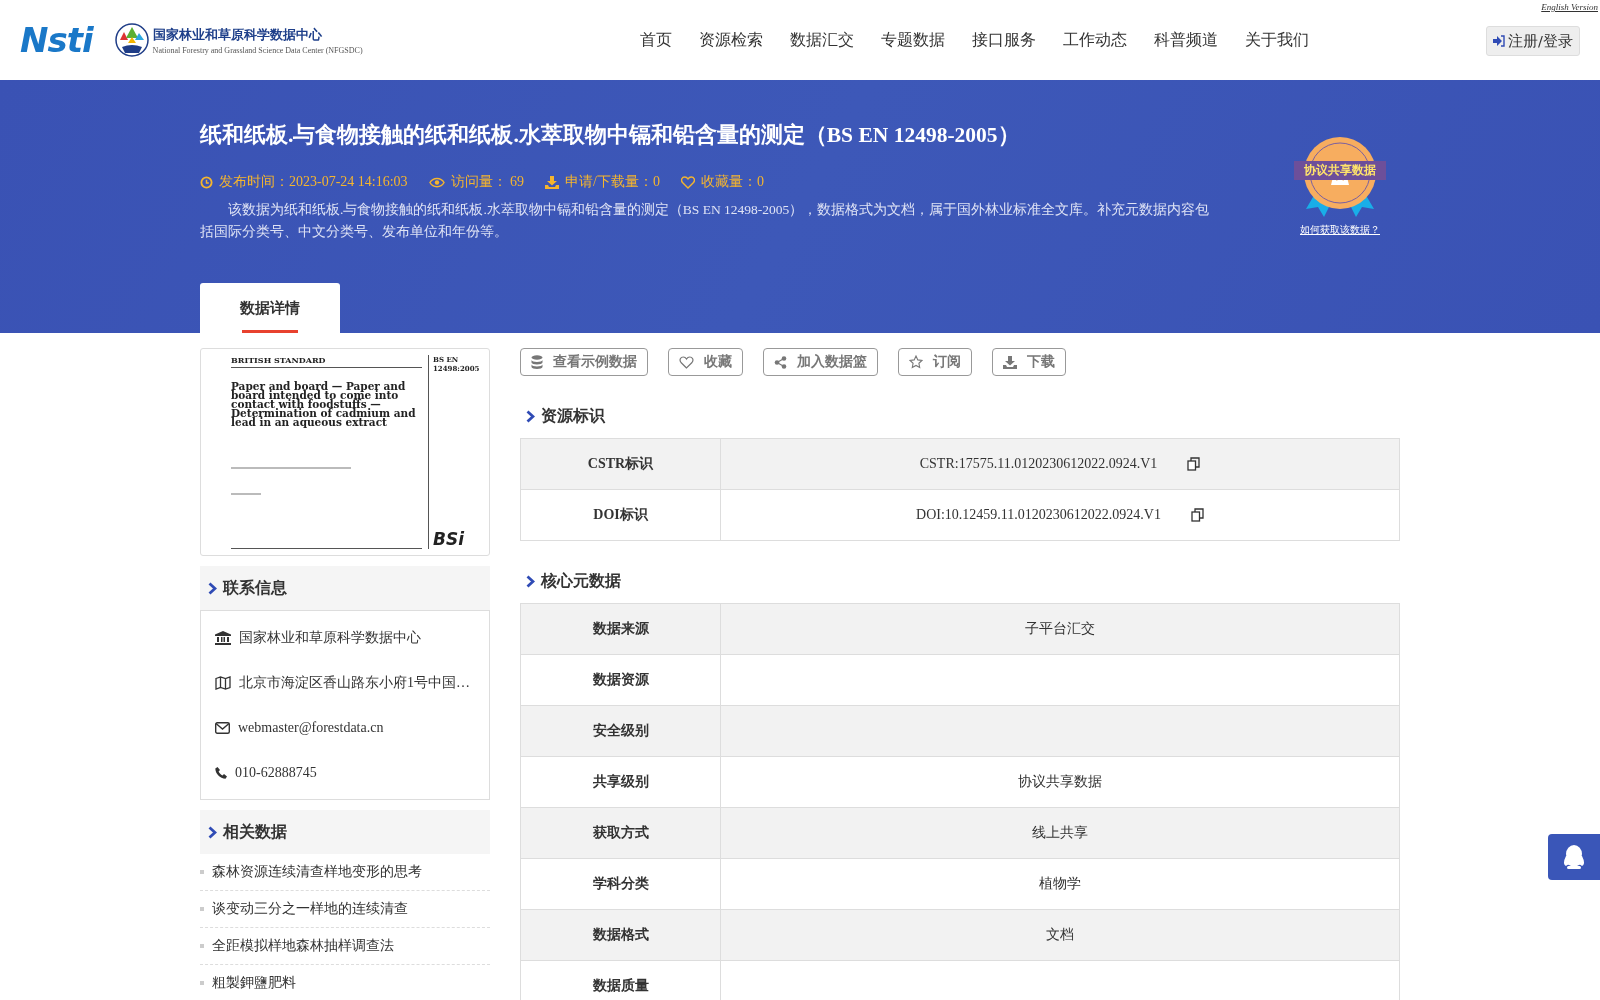  Describe the element at coordinates (324, 404) in the screenshot. I see `cover-title: Paper and board — Paper and board intended to come into contact with foodstuffs — Determination of cadmium and lead in an aqueous extract` at that location.